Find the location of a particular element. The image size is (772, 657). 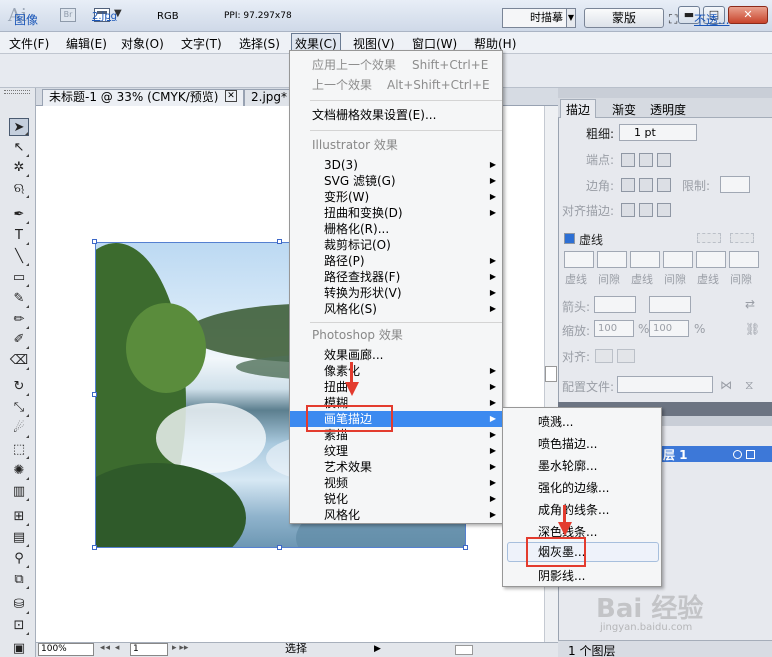

tab-2jpg: 2.jpg* is located at coordinates (269, 97).